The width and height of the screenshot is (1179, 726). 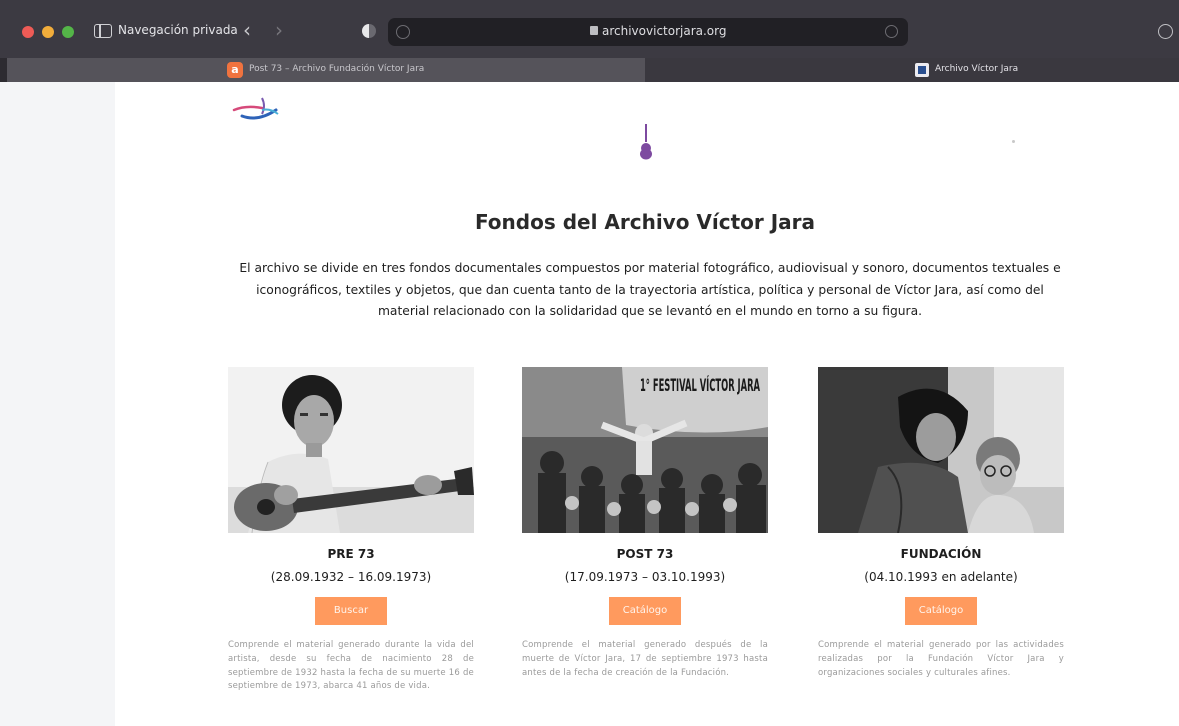 What do you see at coordinates (351, 450) in the screenshot?
I see `pre73-photo` at bounding box center [351, 450].